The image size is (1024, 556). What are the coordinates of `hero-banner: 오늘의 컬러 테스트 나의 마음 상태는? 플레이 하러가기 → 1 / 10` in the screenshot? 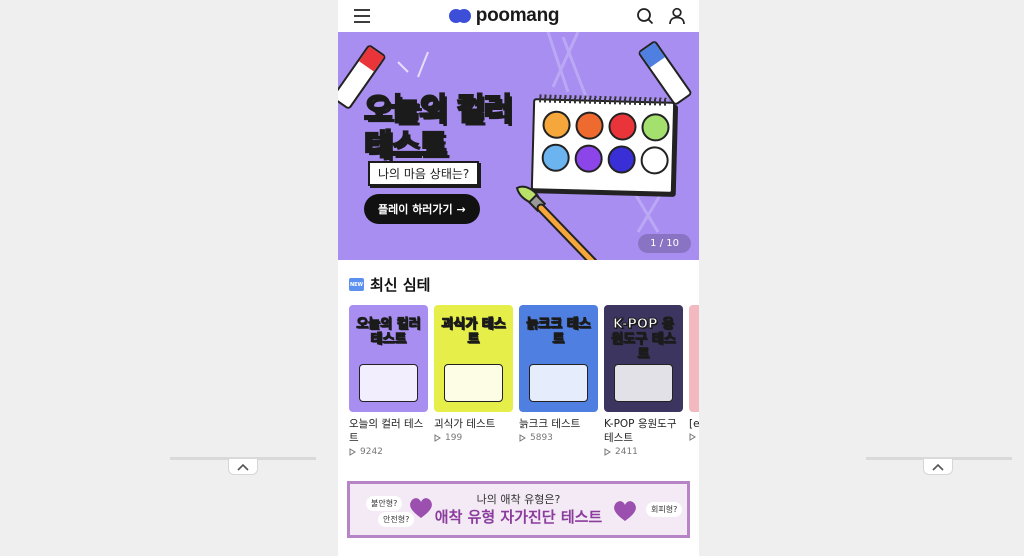 It's located at (518, 146).